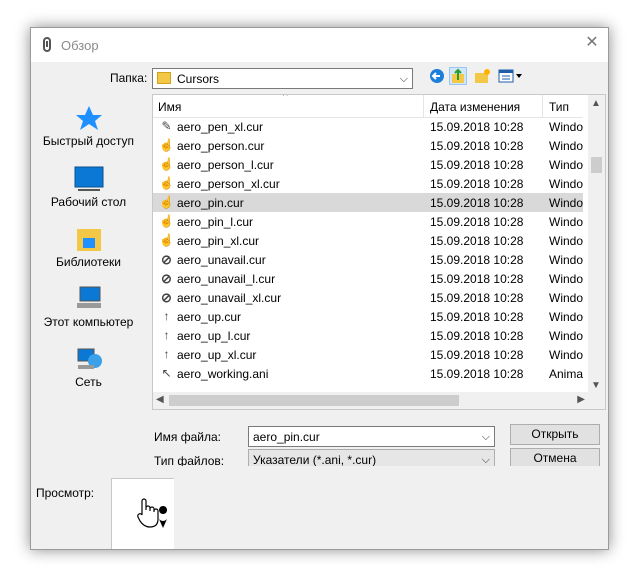 Image resolution: width=640 pixels, height=581 pixels. What do you see at coordinates (220, 127) in the screenshot?
I see `file-name: aero_pen_xl.cur` at bounding box center [220, 127].